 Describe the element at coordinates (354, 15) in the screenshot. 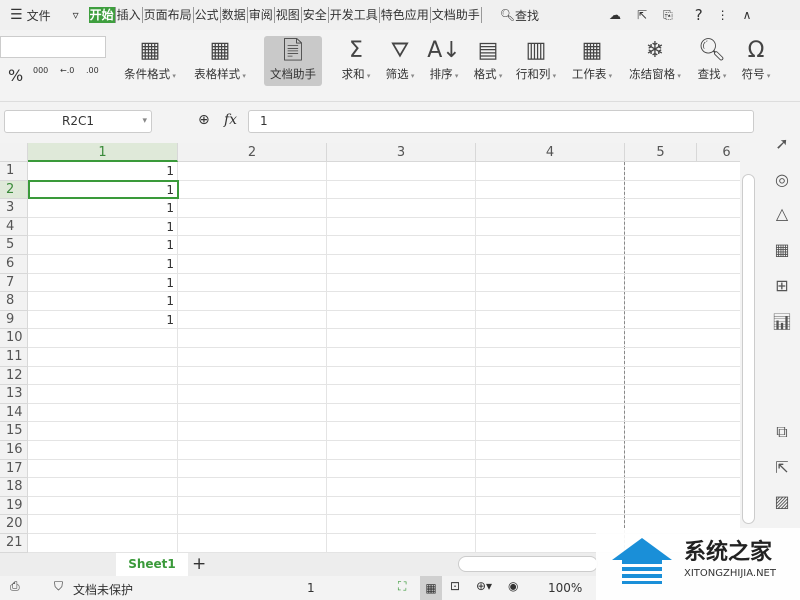

I see `menu-tab: 开发工具` at that location.